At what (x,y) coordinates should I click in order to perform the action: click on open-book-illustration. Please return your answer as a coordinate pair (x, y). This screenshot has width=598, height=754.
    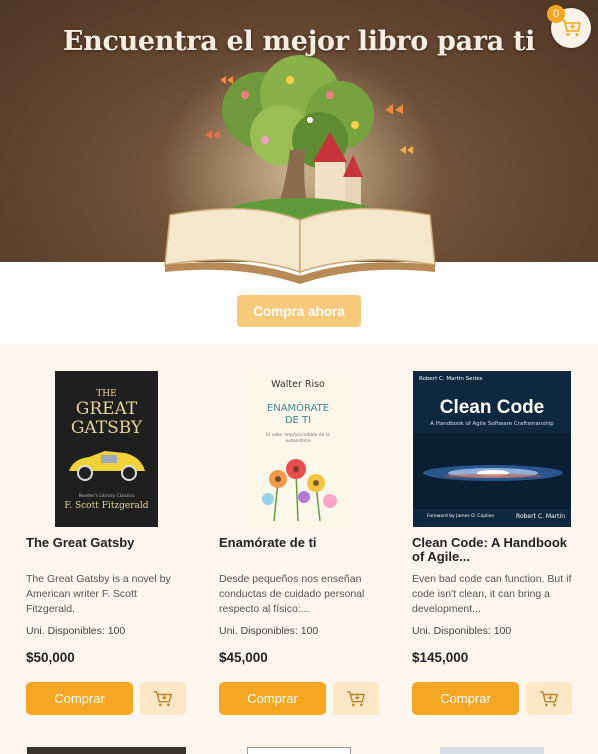
    Looking at the image, I should click on (300, 245).